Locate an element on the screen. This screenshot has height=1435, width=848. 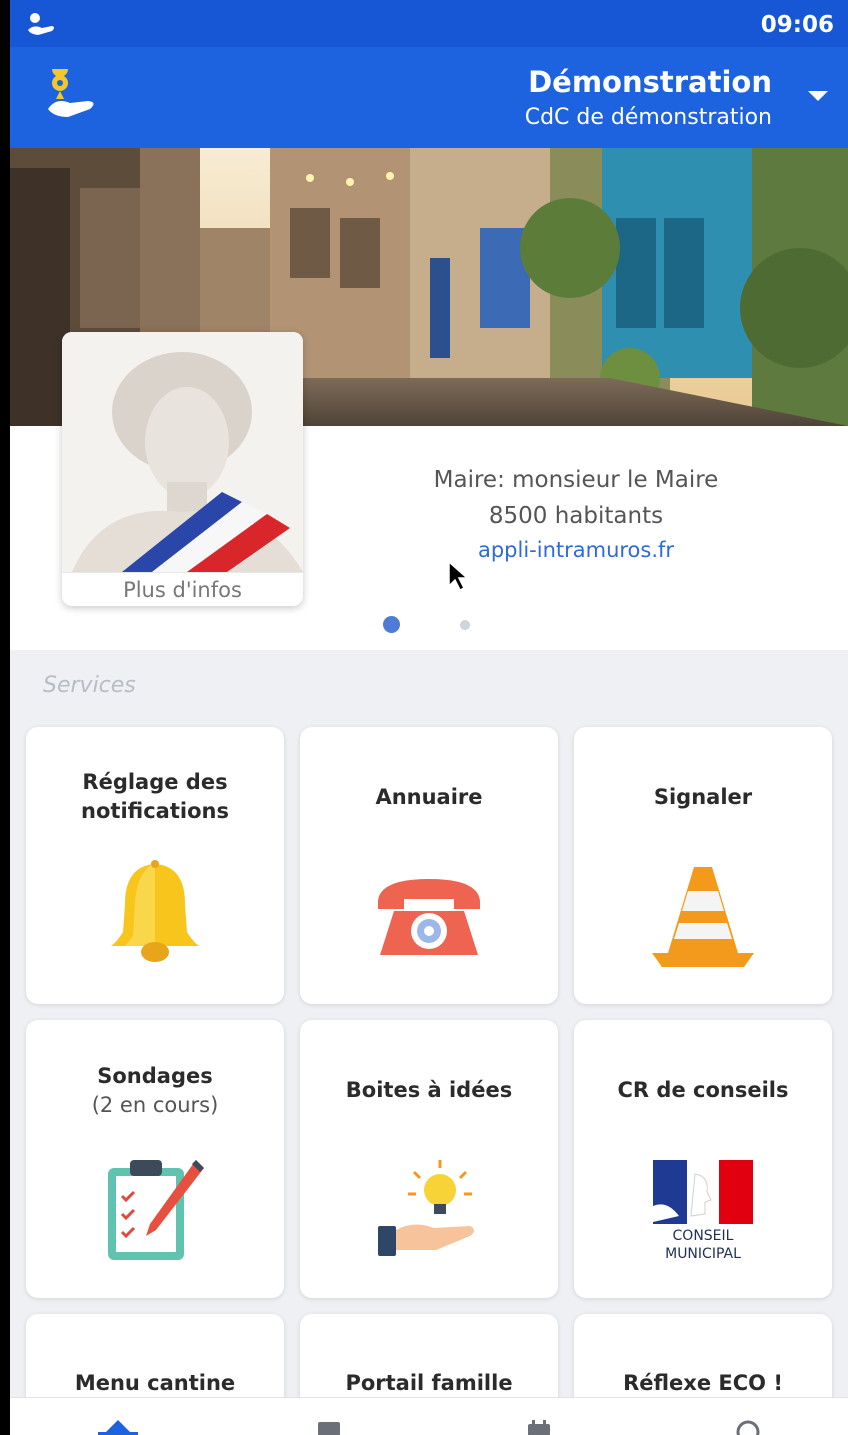
community-subtitle: CdC de démonstration is located at coordinates (648, 117).